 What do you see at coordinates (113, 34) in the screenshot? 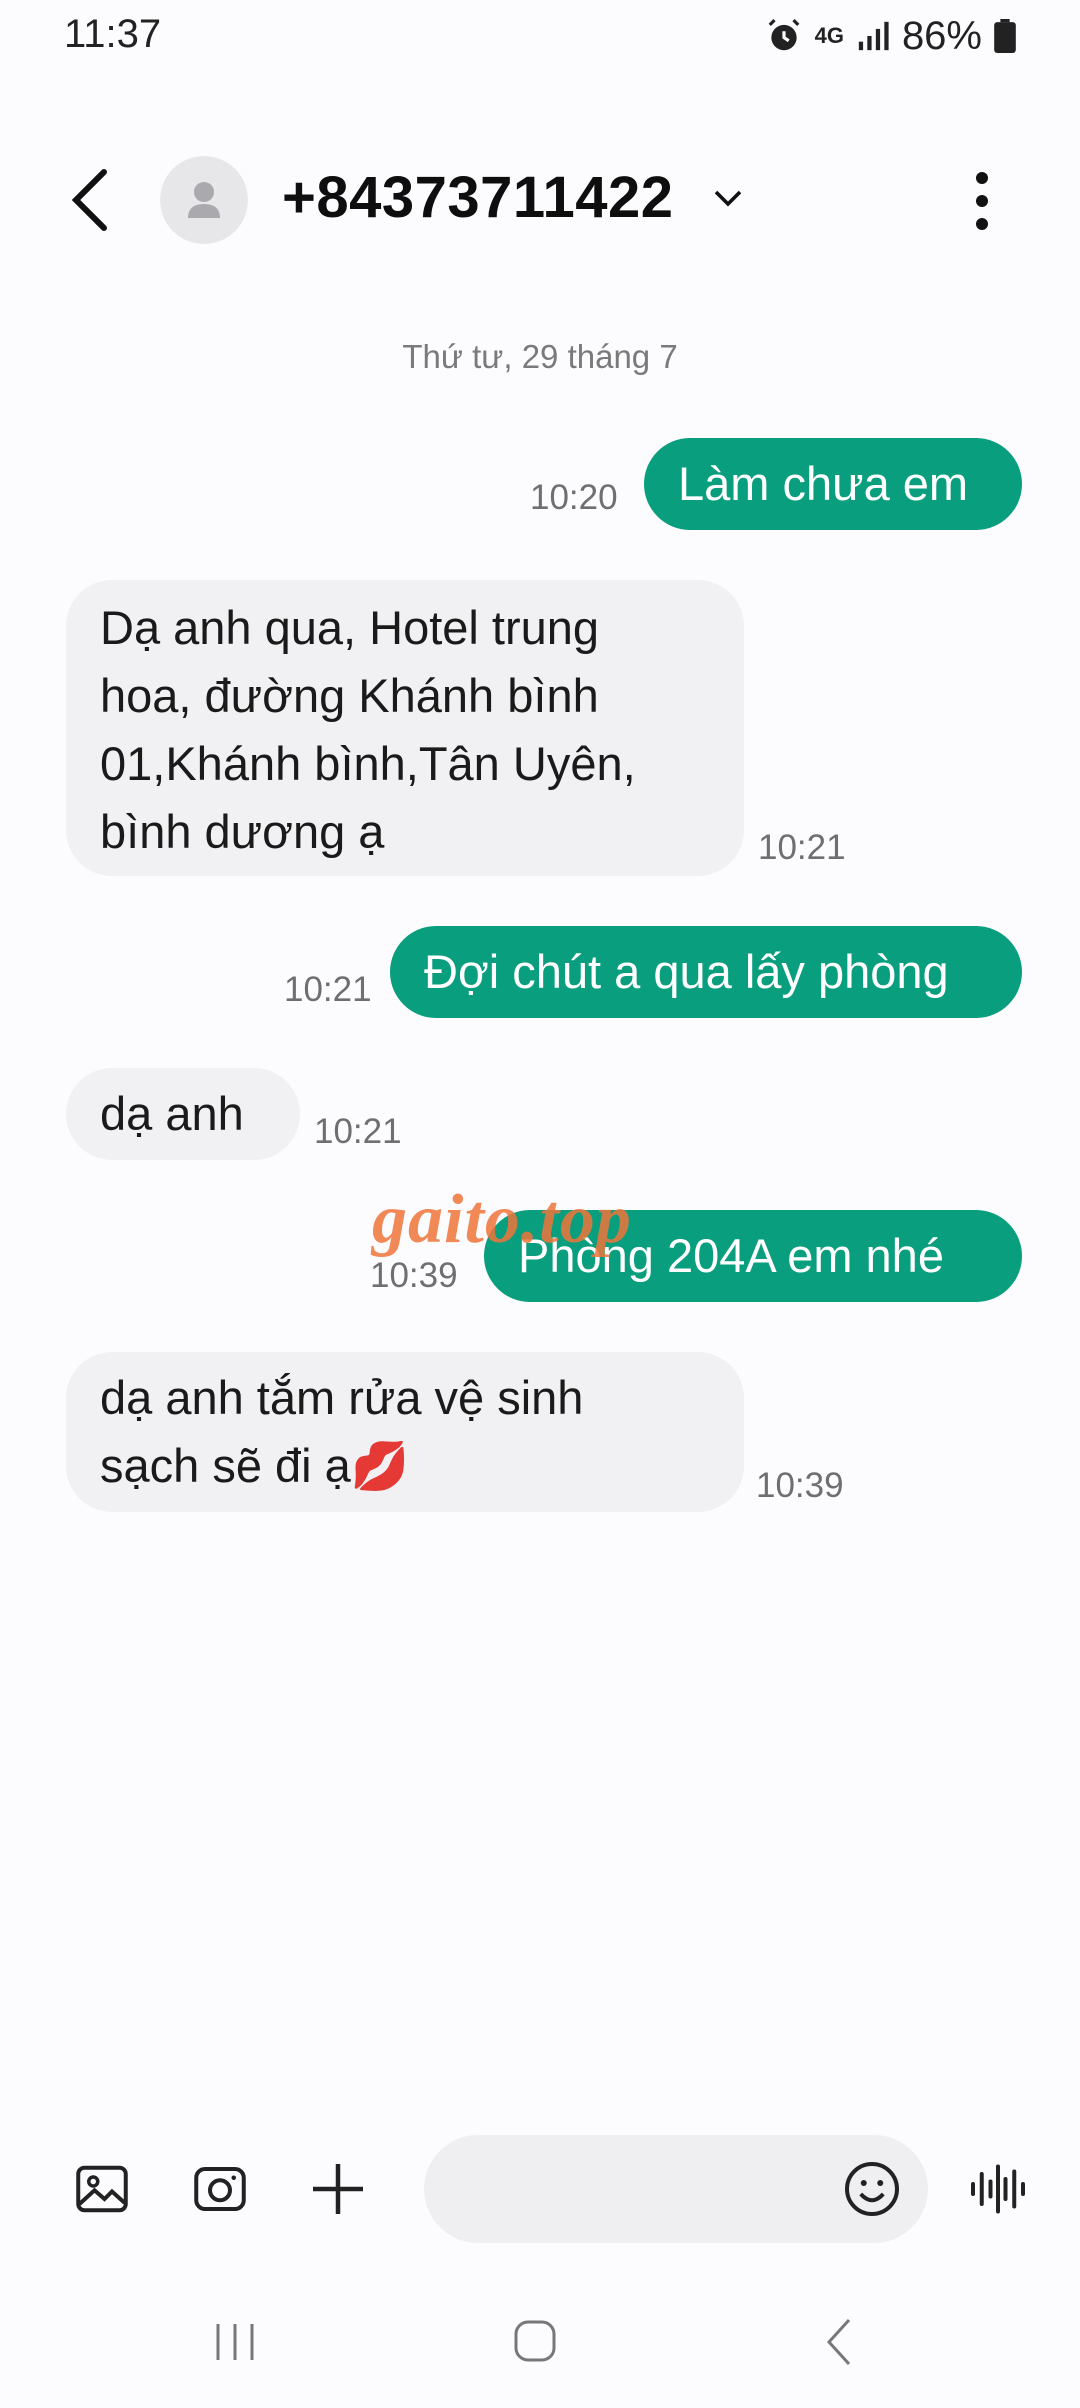
I see `status-time: 11:37` at bounding box center [113, 34].